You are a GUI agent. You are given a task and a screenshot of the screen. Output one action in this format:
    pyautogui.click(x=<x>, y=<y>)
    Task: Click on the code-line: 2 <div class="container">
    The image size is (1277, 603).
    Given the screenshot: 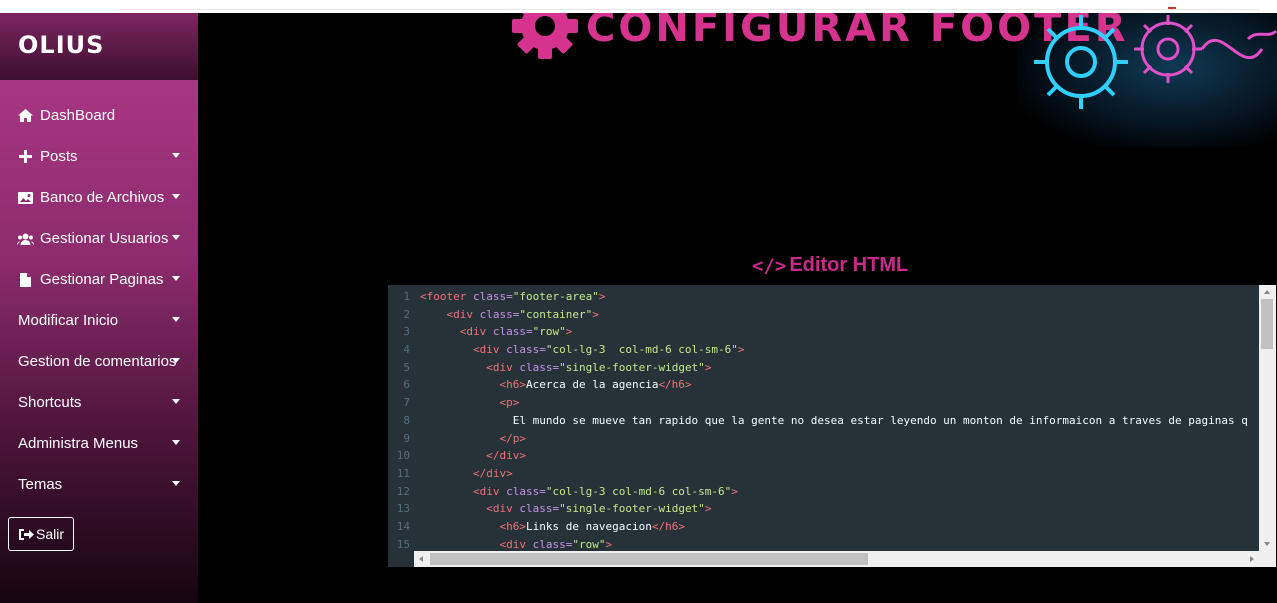 What is the action you would take?
    pyautogui.click(x=823, y=315)
    